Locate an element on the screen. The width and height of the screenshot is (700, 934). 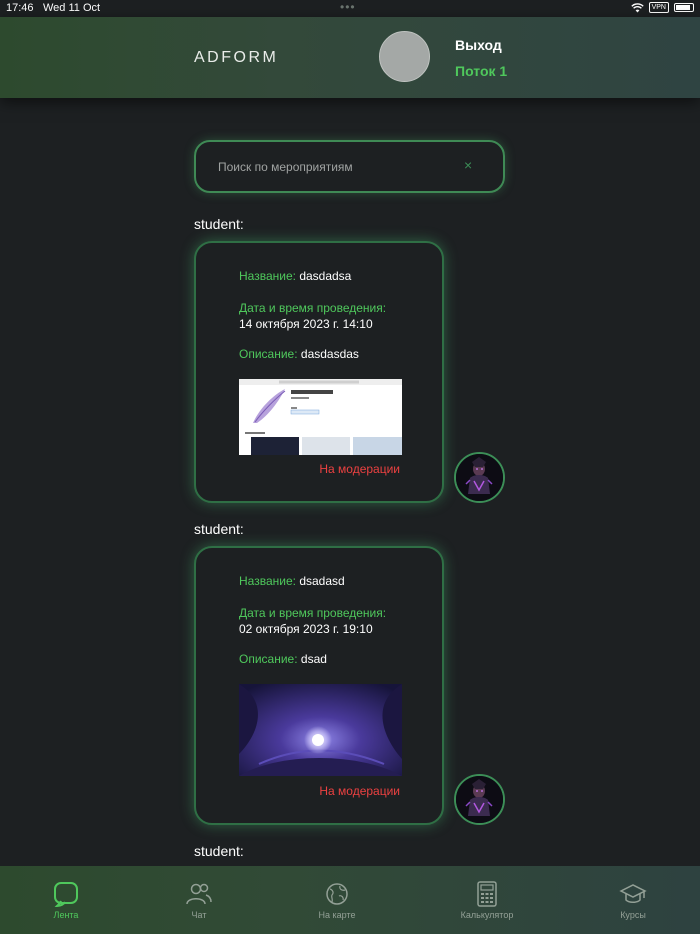
nav-chat-label: Чат is located at coordinates (199, 915).